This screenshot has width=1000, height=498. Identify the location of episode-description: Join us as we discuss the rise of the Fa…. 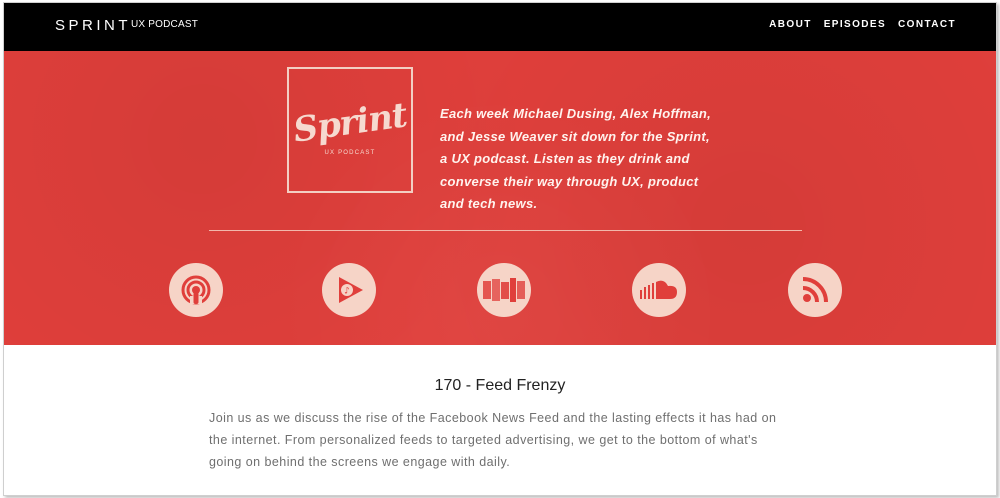
(509, 440).